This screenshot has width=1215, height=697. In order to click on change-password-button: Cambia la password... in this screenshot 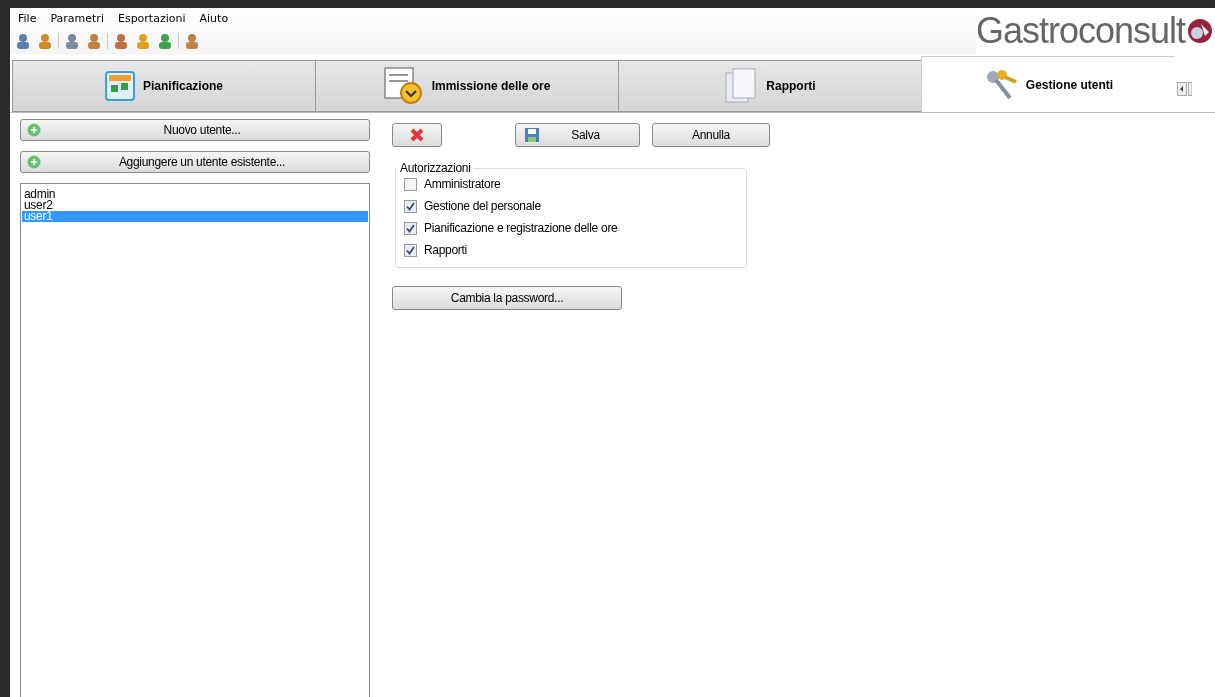, I will do `click(507, 298)`.